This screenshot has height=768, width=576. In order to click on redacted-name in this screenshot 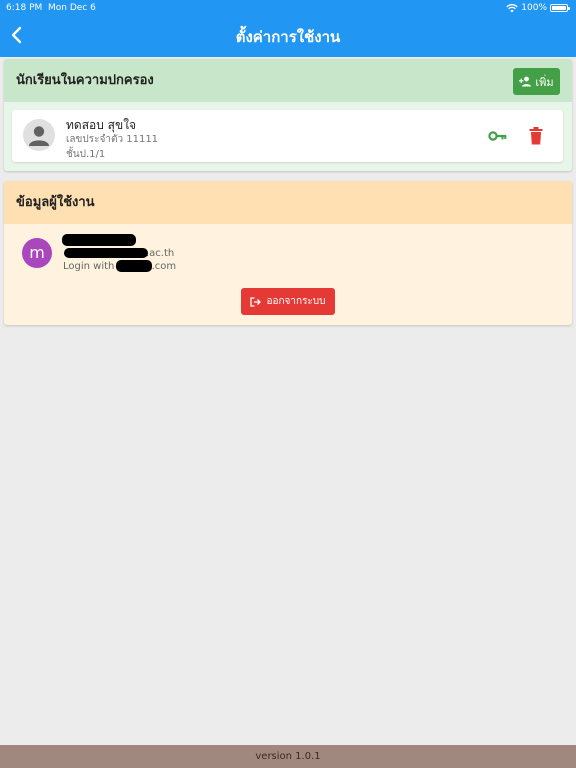, I will do `click(99, 240)`.